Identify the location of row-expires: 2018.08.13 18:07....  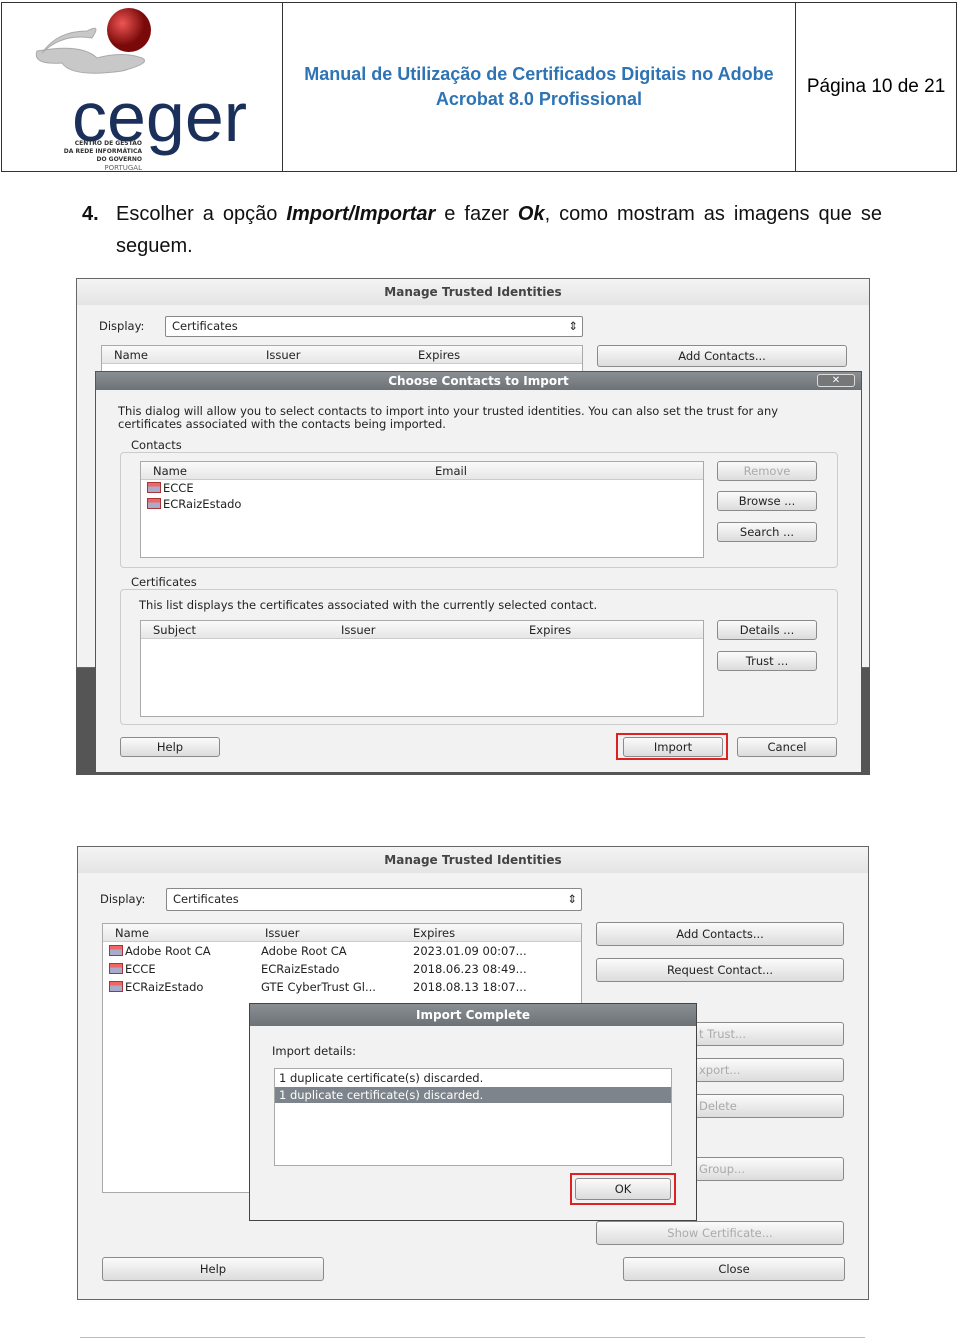
(470, 987).